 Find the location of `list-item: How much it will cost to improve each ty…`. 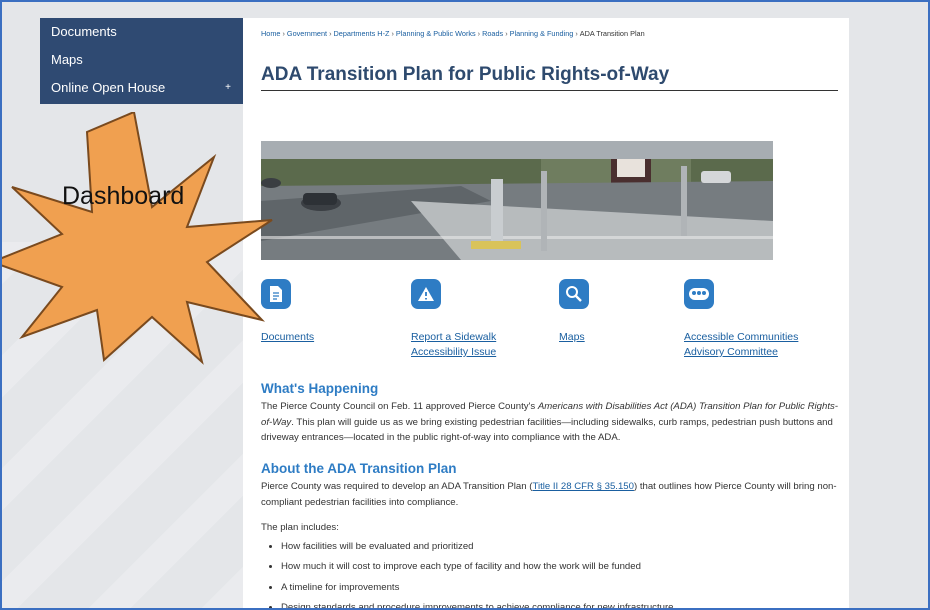

list-item: How much it will cost to improve each ty… is located at coordinates (561, 567).